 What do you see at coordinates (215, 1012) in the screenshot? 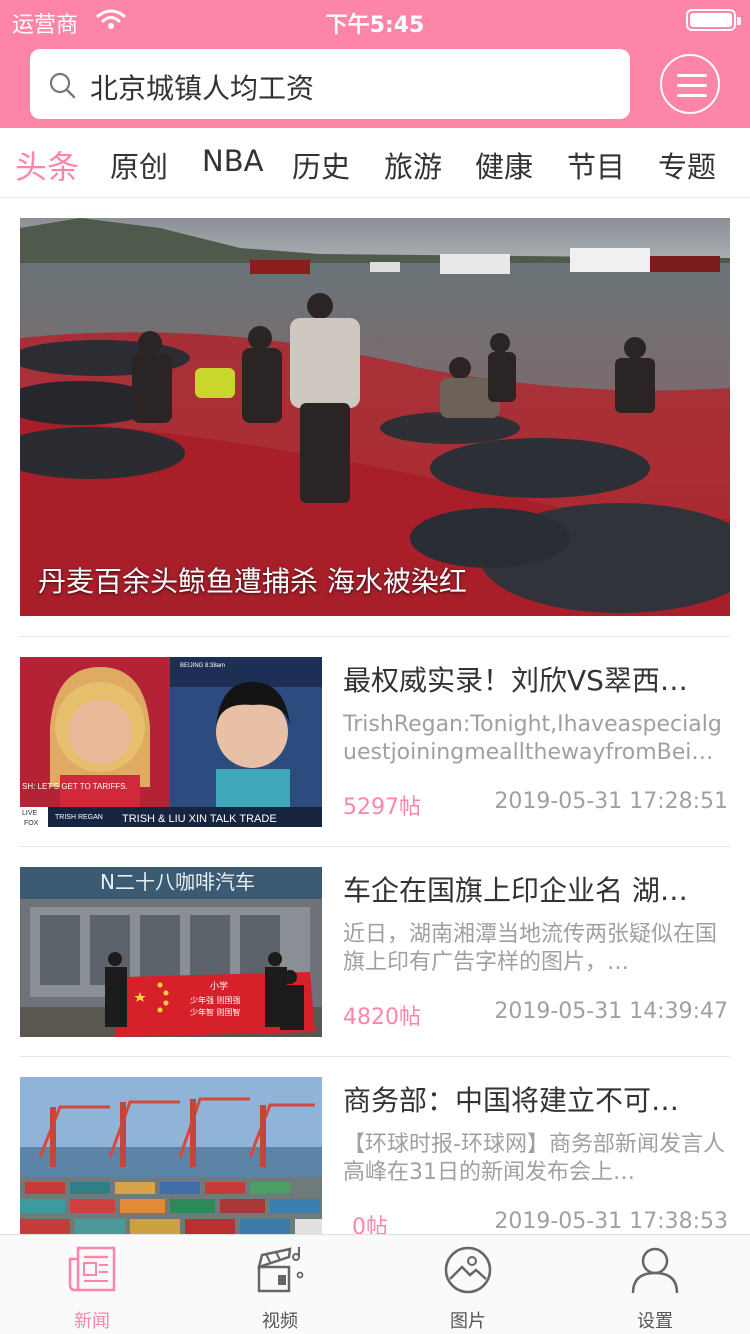
I see `thumb-flag-text: 少年智 则国智` at bounding box center [215, 1012].